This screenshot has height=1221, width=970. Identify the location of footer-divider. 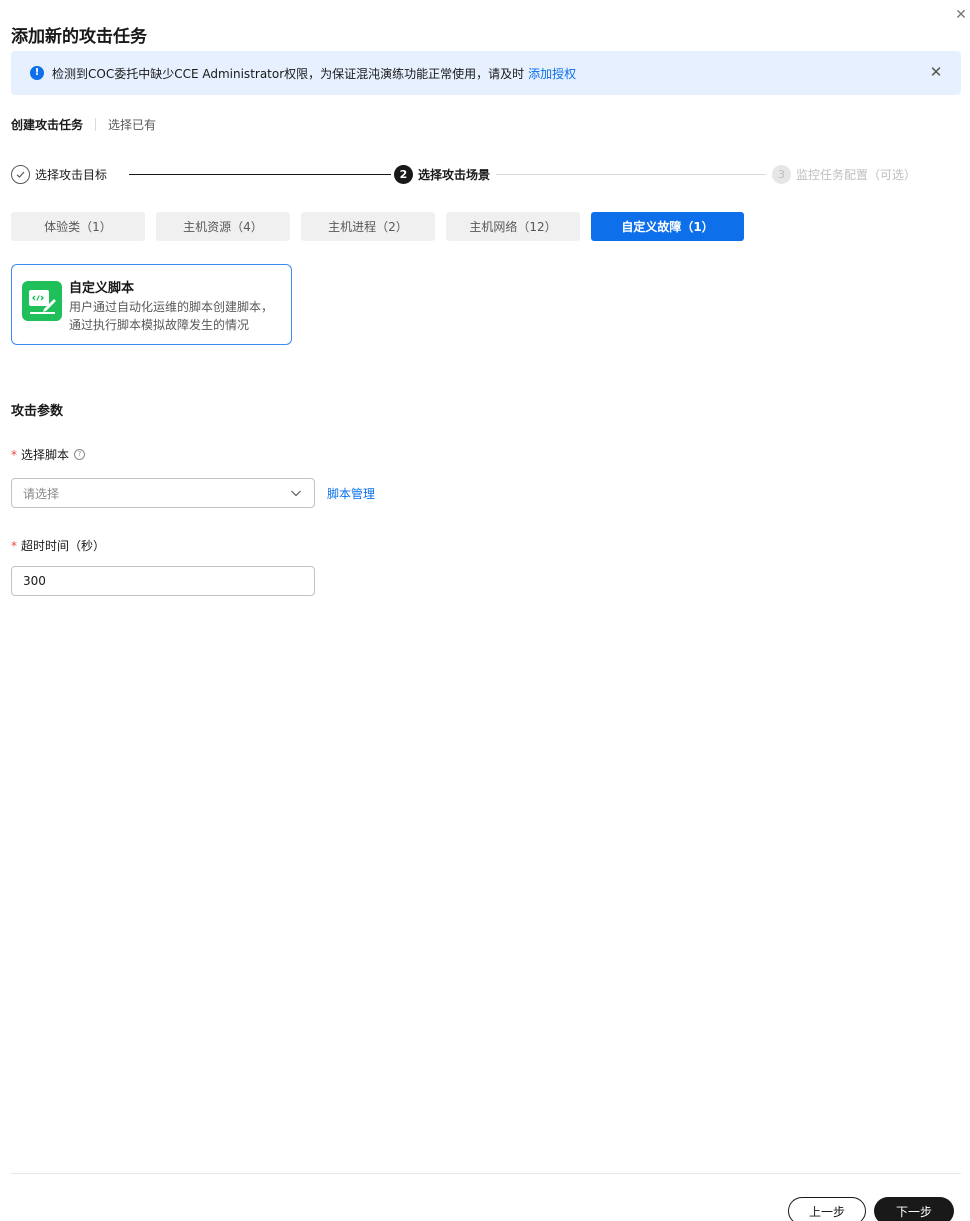
(486, 1173).